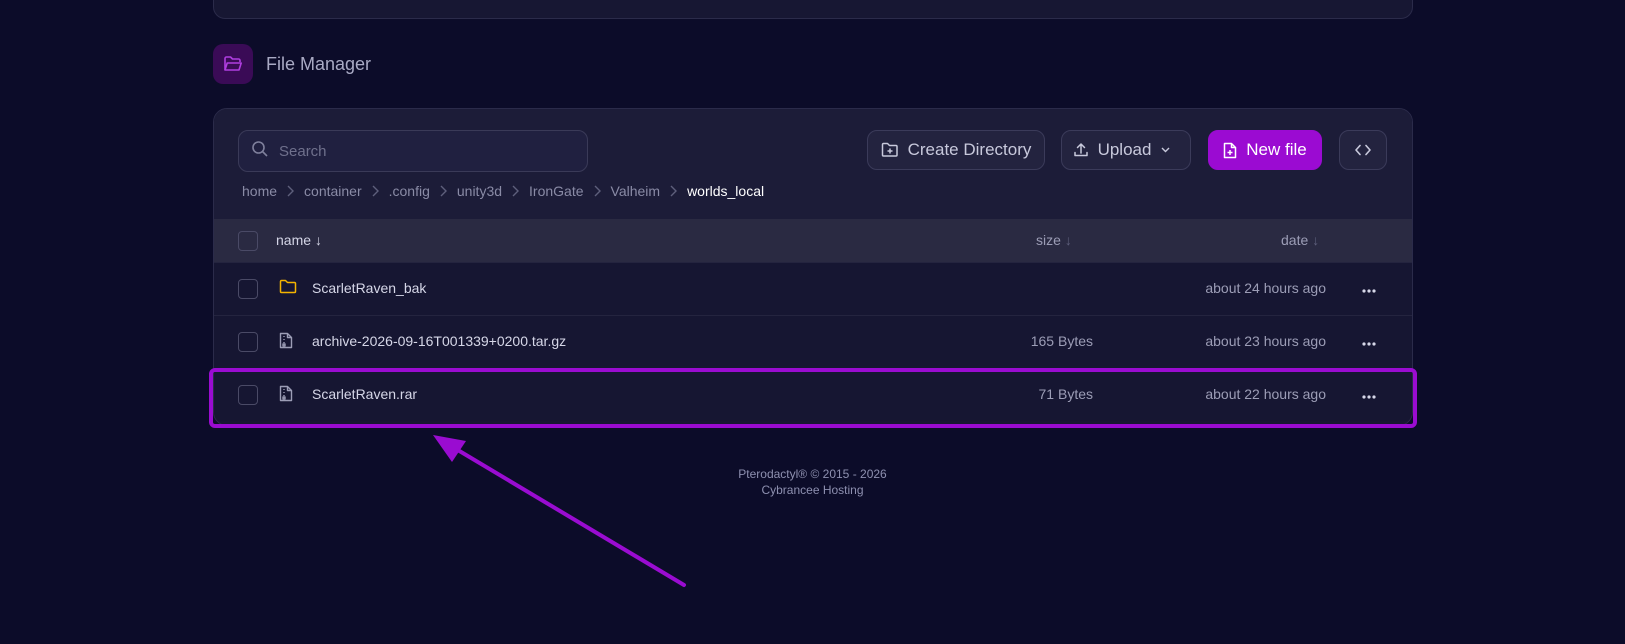 Image resolution: width=1625 pixels, height=644 pixels. Describe the element at coordinates (288, 288) in the screenshot. I see `folder-icon` at that location.